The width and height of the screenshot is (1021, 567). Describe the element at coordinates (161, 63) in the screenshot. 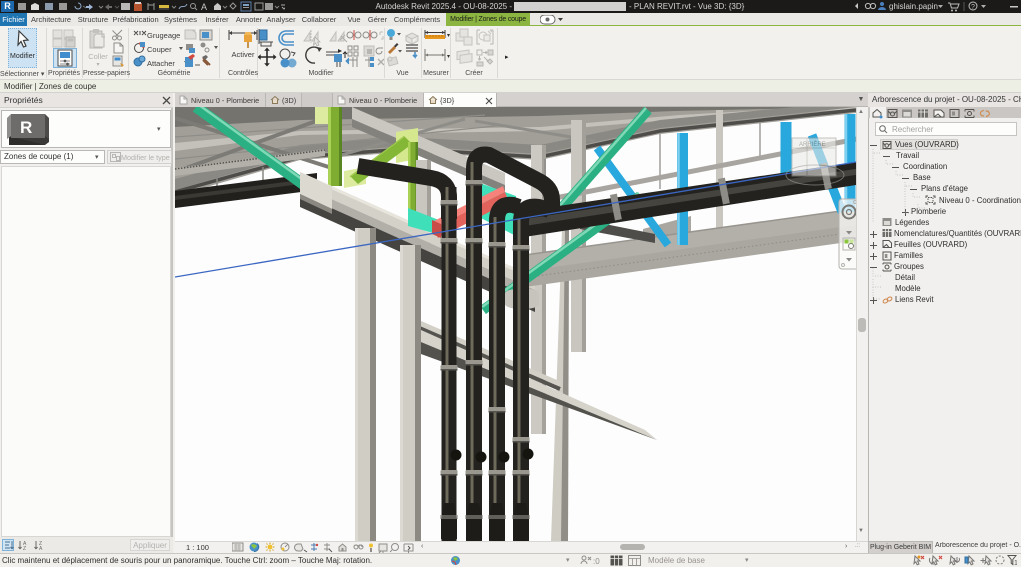

I see `svg-text: Attacher` at that location.